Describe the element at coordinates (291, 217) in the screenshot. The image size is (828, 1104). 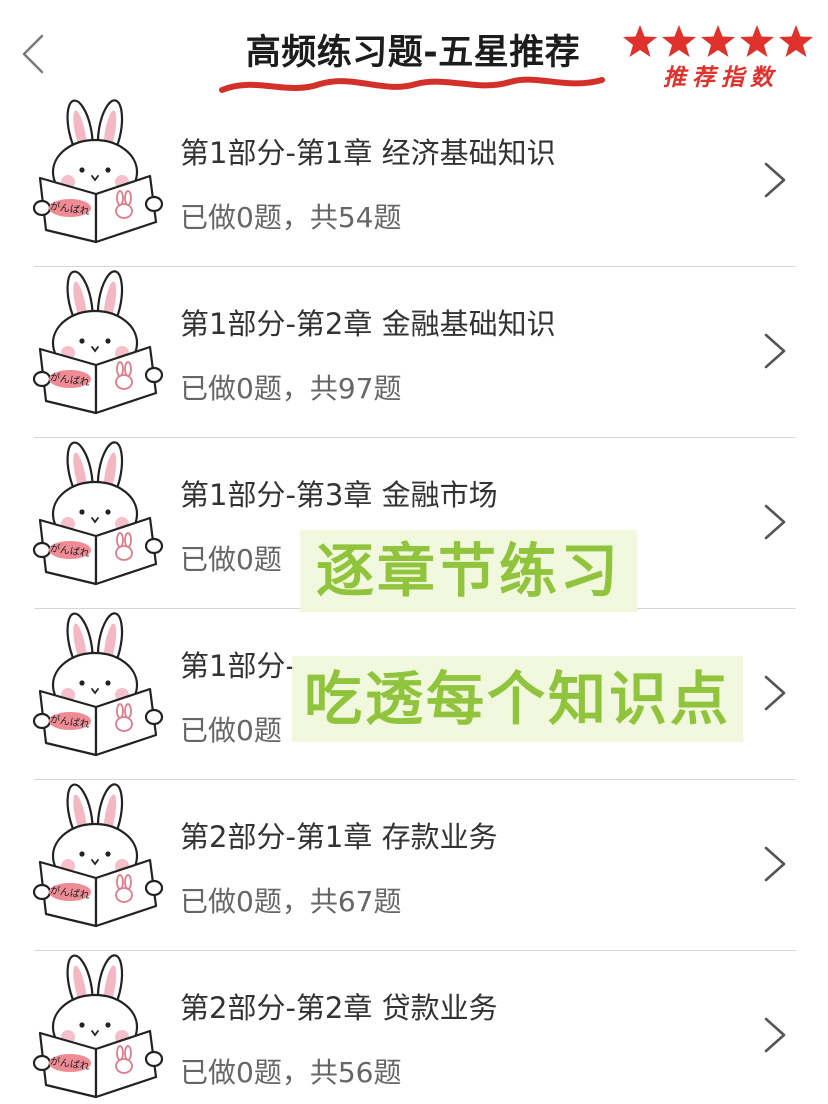
I see `chapter-progress: 已做0题，共54题` at that location.